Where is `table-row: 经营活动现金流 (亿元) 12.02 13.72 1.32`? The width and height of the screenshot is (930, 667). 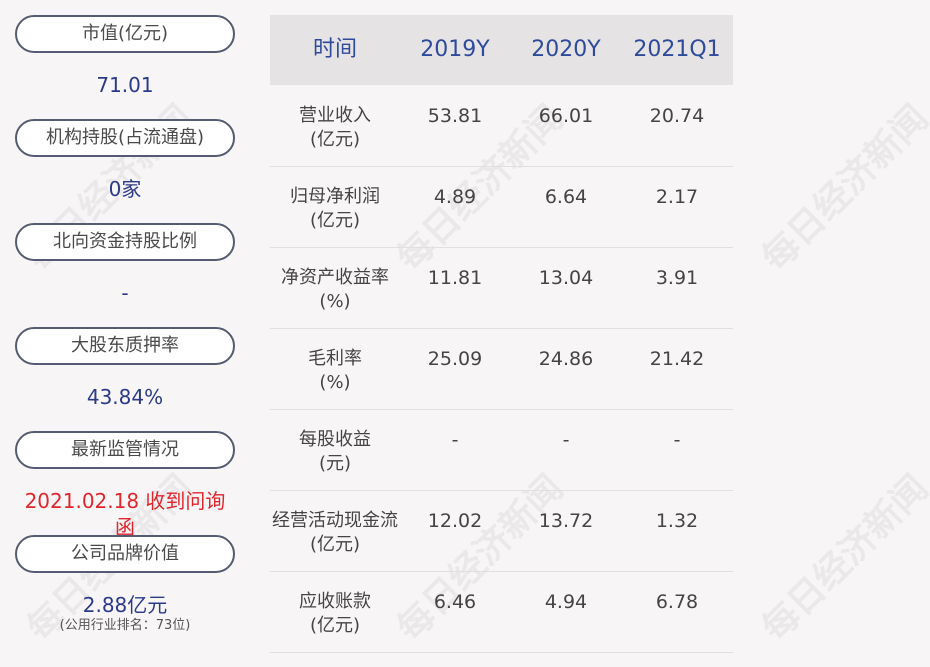
table-row: 经营活动现金流 (亿元) 12.02 13.72 1.32 is located at coordinates (501, 531).